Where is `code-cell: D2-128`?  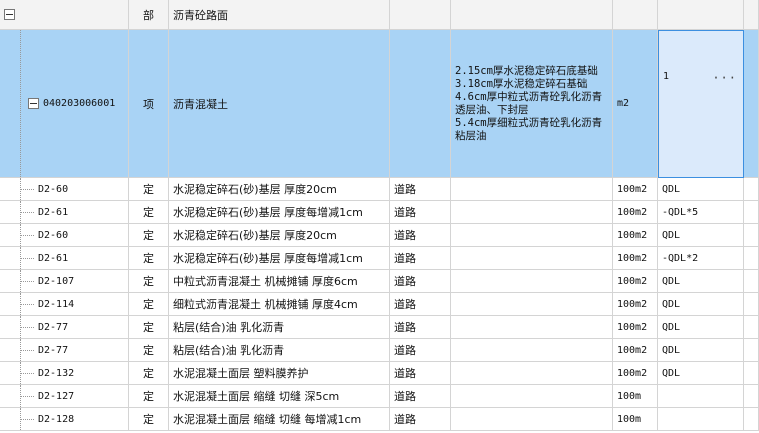
code-cell: D2-128 is located at coordinates (64, 419).